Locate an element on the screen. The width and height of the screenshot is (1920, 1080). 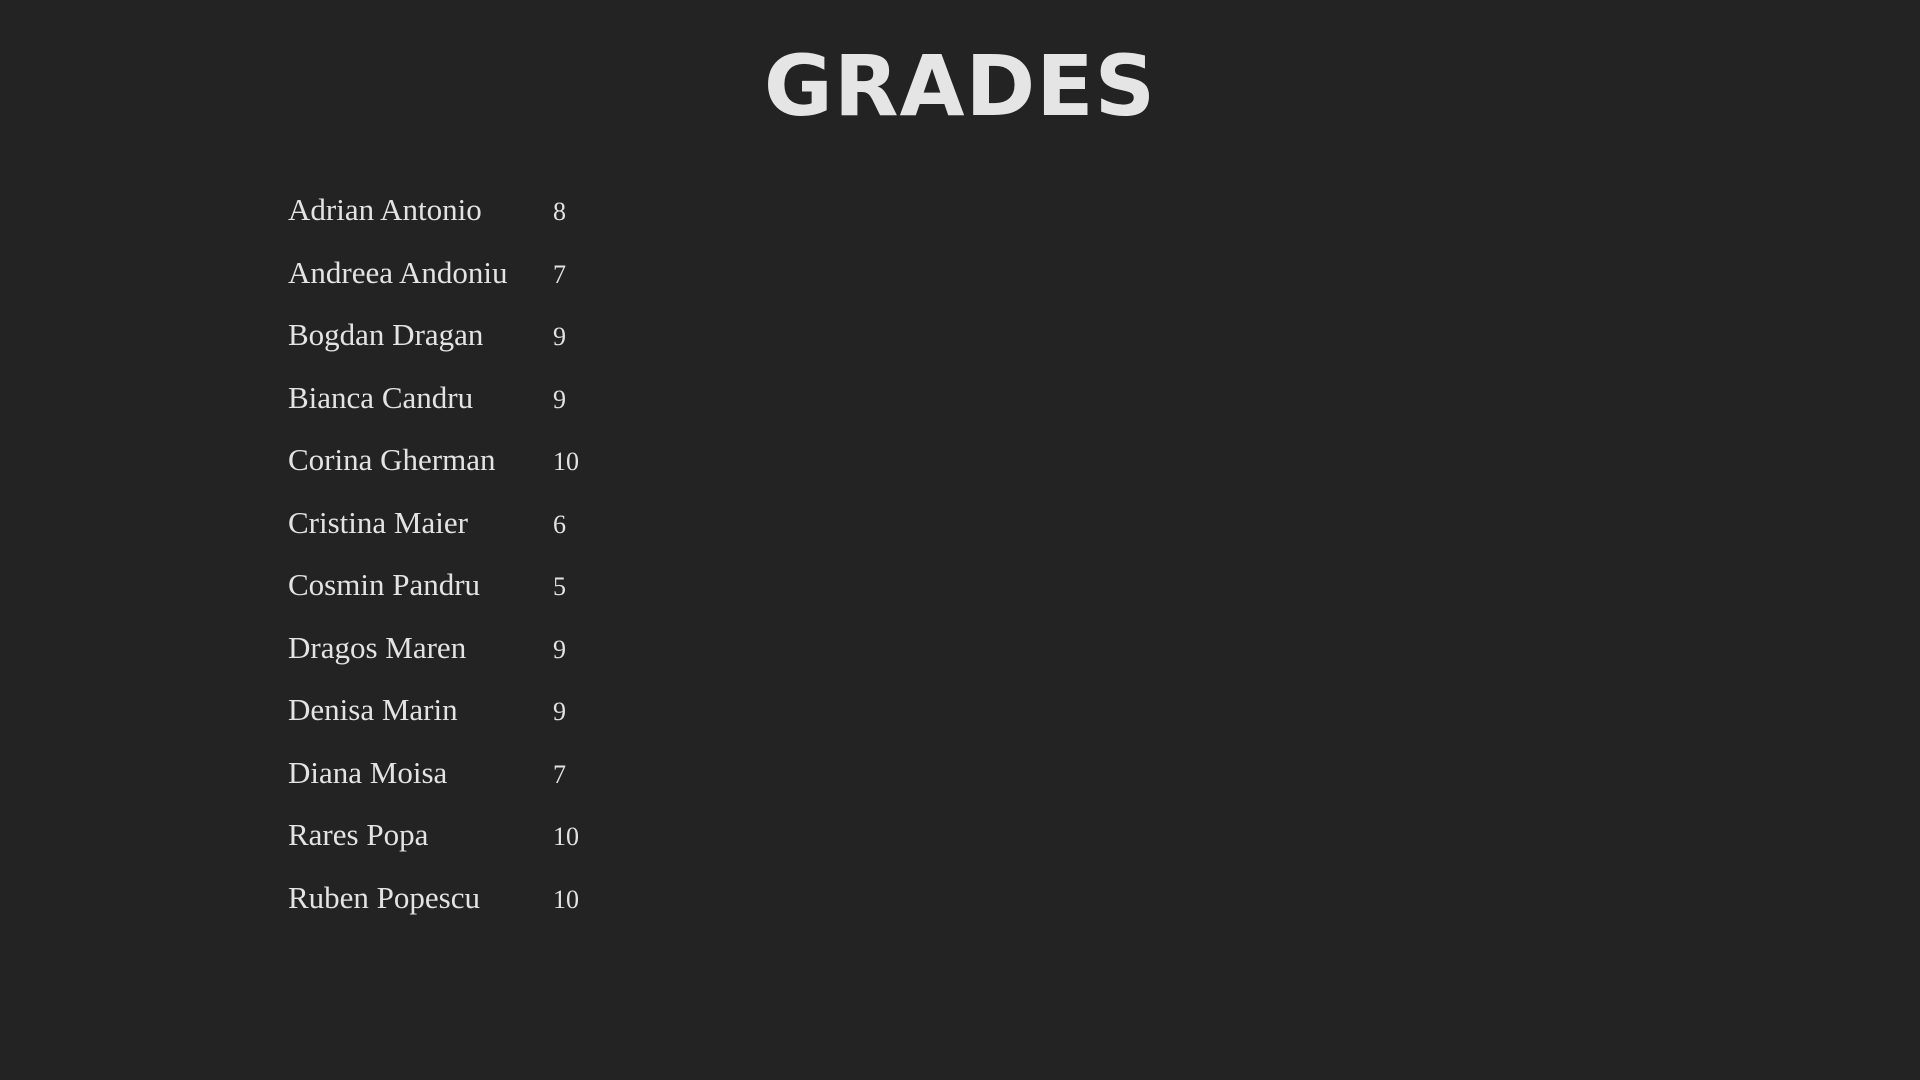
student-grade: 5 is located at coordinates (559, 586).